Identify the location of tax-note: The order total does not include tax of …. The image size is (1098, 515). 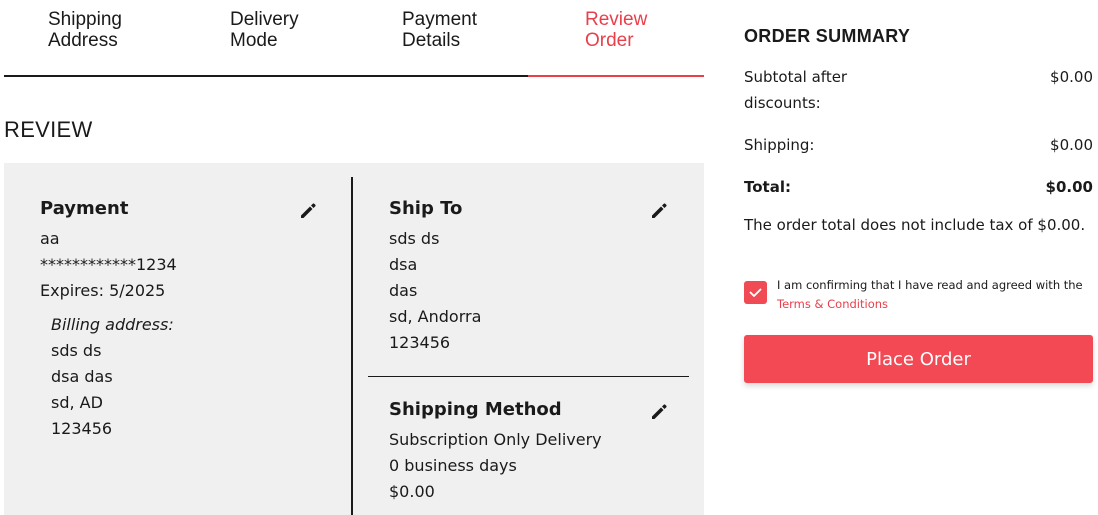
(915, 225).